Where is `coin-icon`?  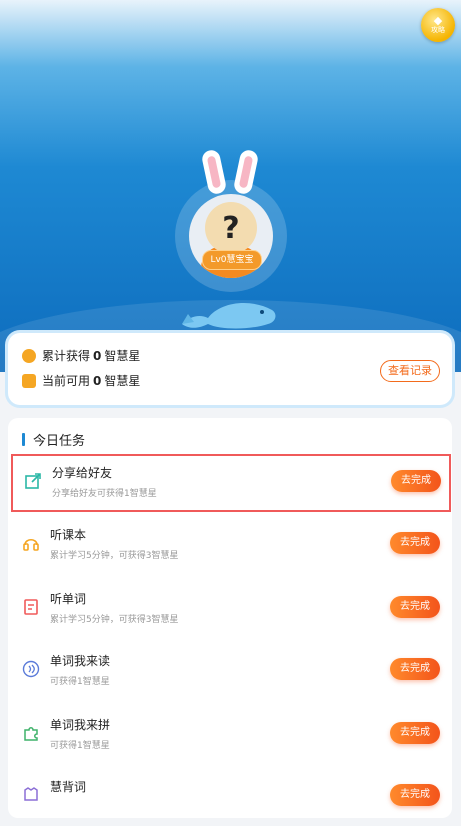
coin-icon is located at coordinates (29, 355).